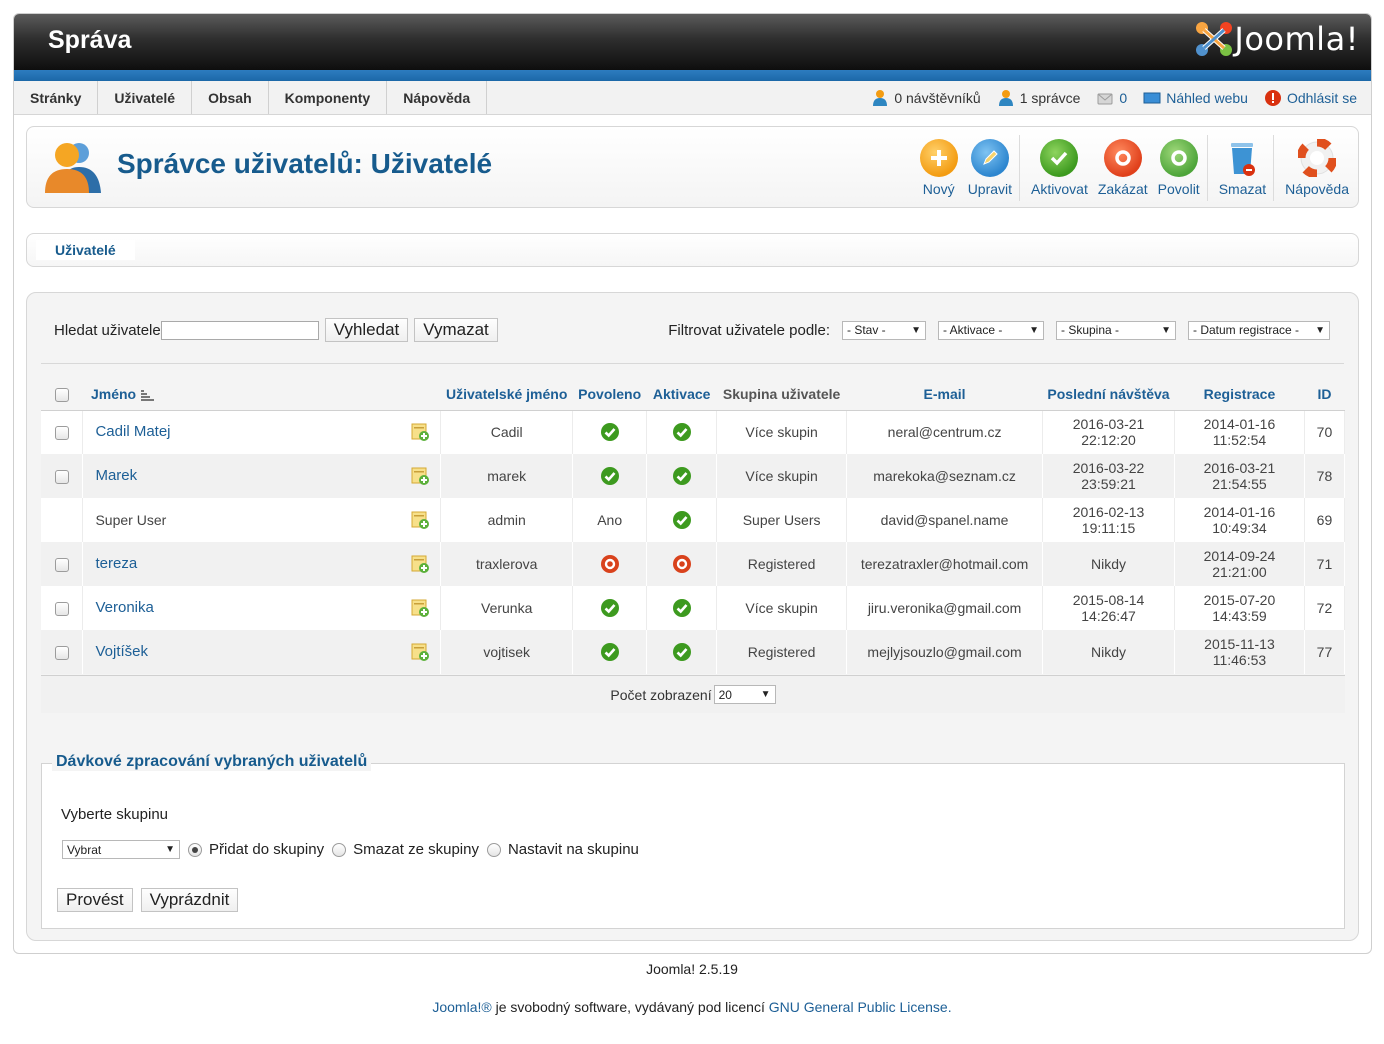 The height and width of the screenshot is (1044, 1384). What do you see at coordinates (744, 694) in the screenshot?
I see `list-limit-select: 20 ▼` at bounding box center [744, 694].